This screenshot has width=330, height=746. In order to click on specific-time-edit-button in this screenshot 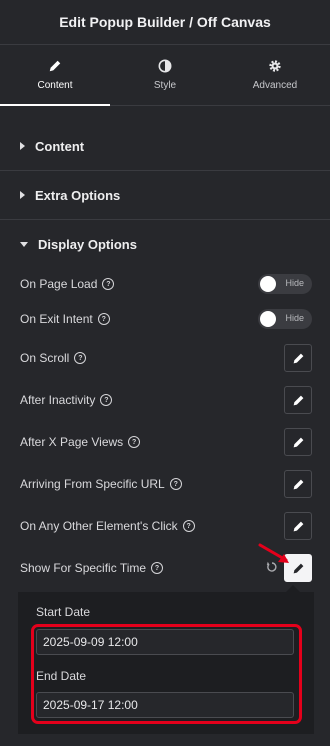, I will do `click(298, 568)`.